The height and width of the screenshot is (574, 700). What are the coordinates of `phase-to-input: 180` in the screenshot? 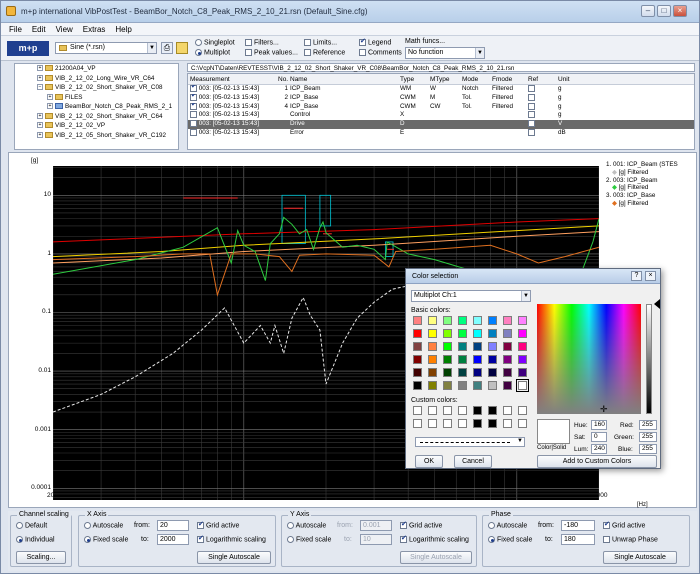 It's located at (578, 539).